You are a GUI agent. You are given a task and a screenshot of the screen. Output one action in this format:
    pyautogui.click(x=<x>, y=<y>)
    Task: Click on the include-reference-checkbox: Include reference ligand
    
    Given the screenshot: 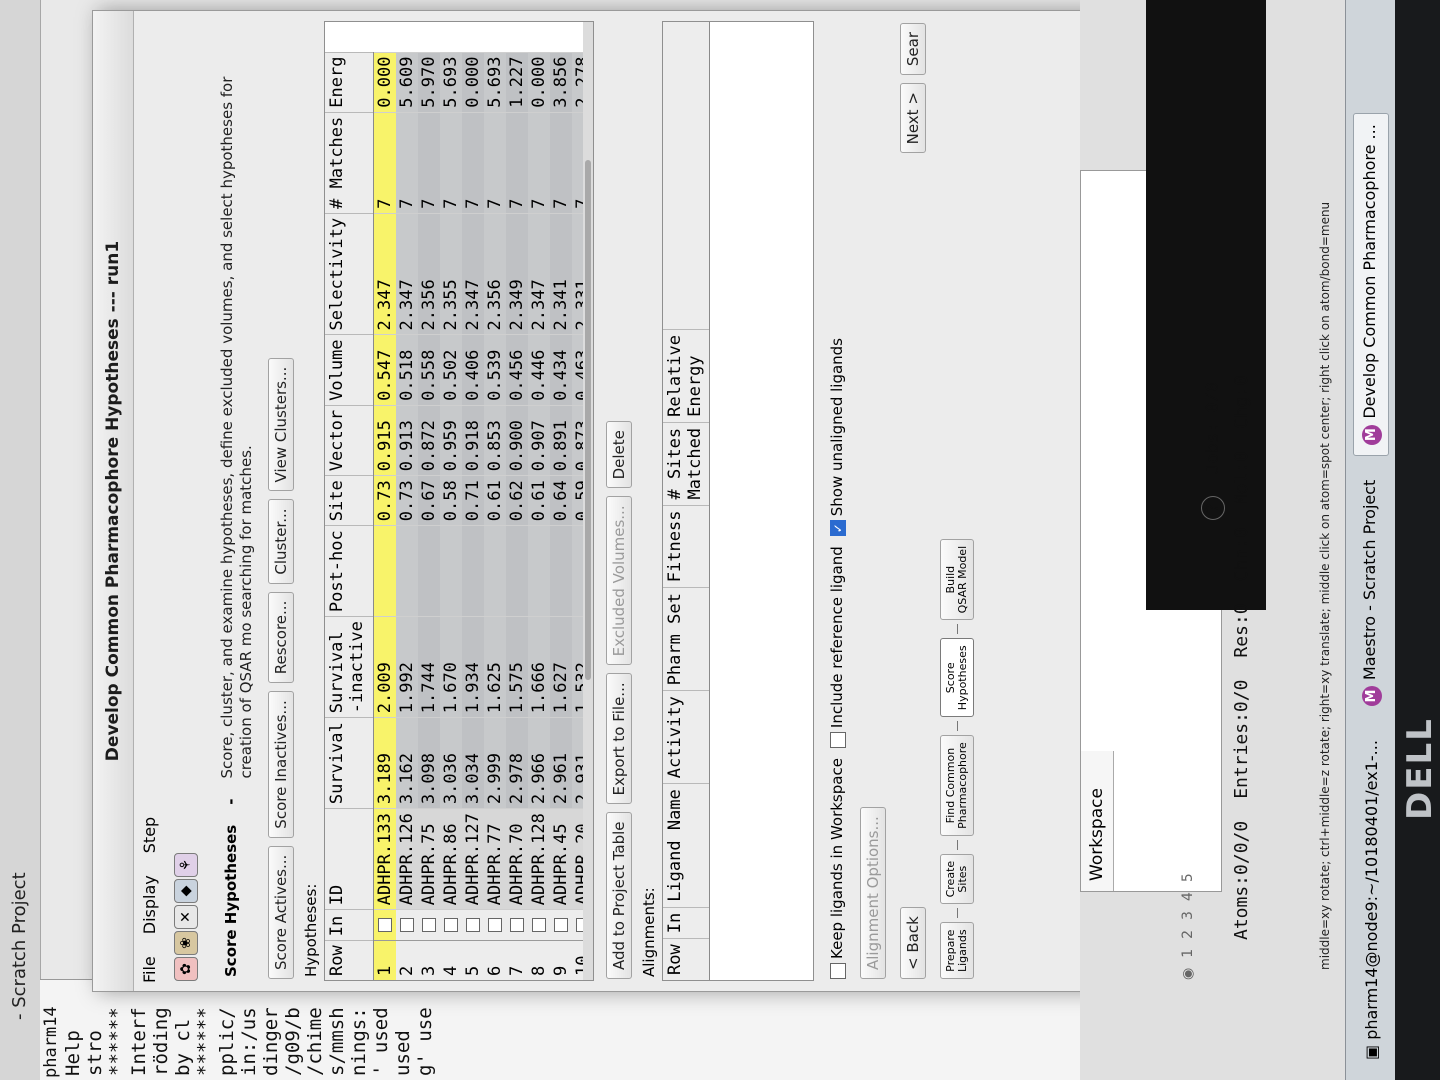 What is the action you would take?
    pyautogui.click(x=837, y=647)
    